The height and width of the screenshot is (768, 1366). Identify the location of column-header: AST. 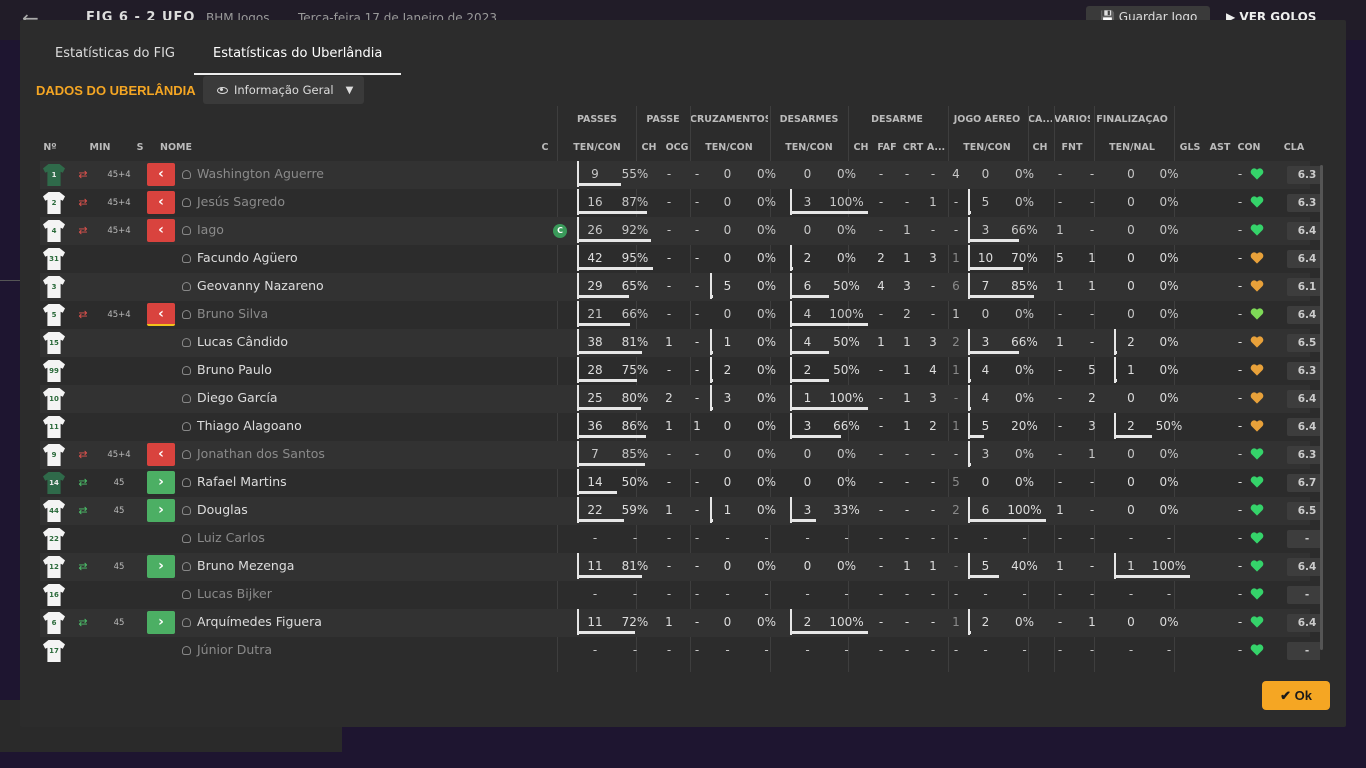
(1220, 147).